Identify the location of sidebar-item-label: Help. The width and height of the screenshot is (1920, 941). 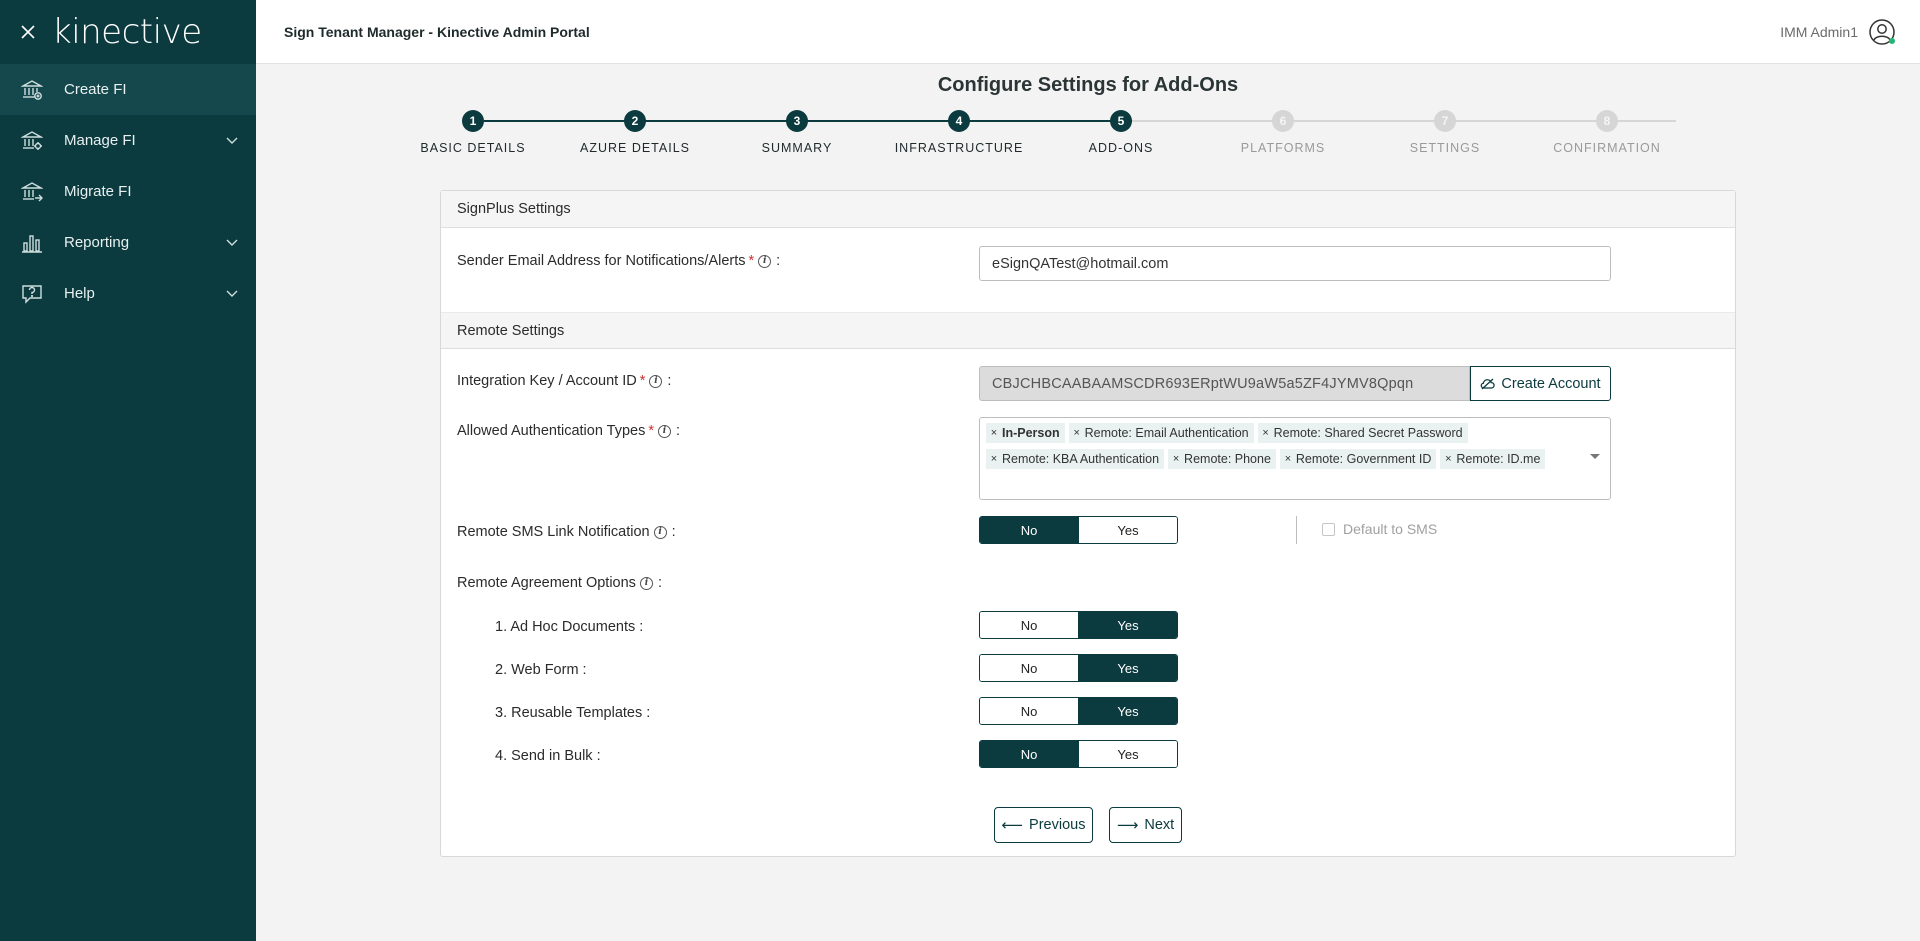
(79, 293).